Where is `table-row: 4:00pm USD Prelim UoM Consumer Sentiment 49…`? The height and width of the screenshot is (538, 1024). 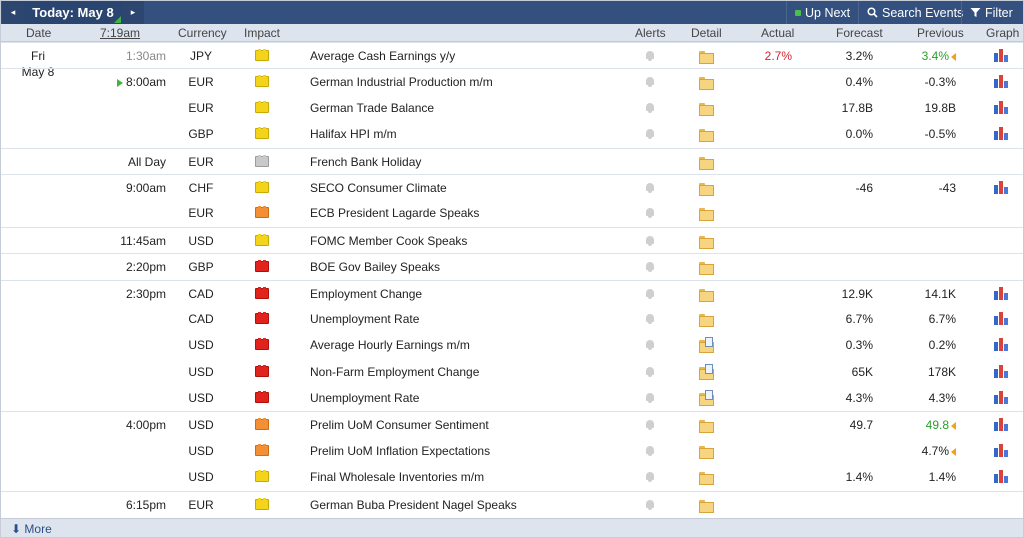
table-row: 4:00pm USD Prelim UoM Consumer Sentiment 49… is located at coordinates (512, 424).